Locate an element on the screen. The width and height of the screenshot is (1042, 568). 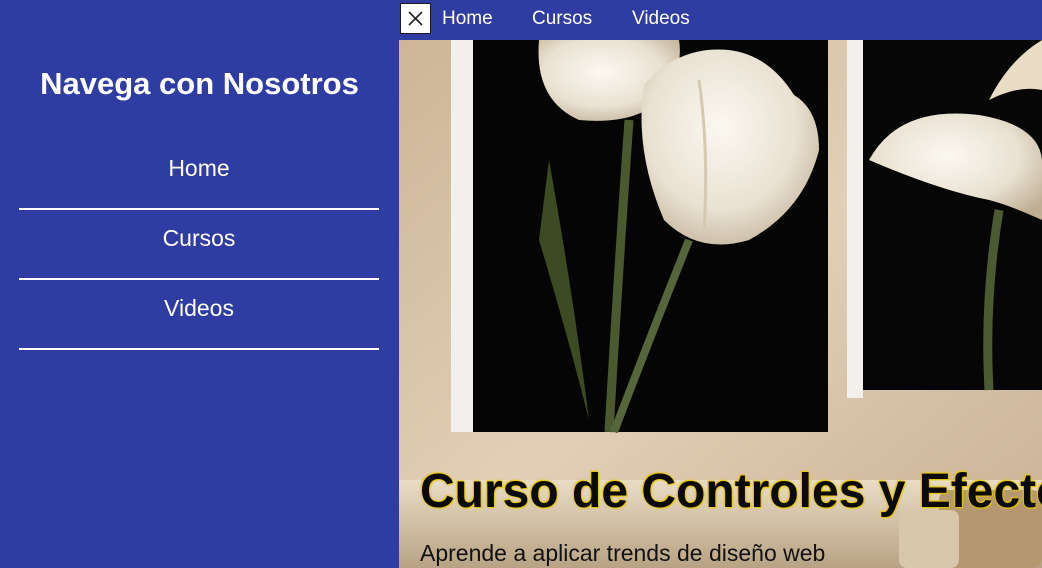
sidebar-title: Navega con Nosotros is located at coordinates (199, 83).